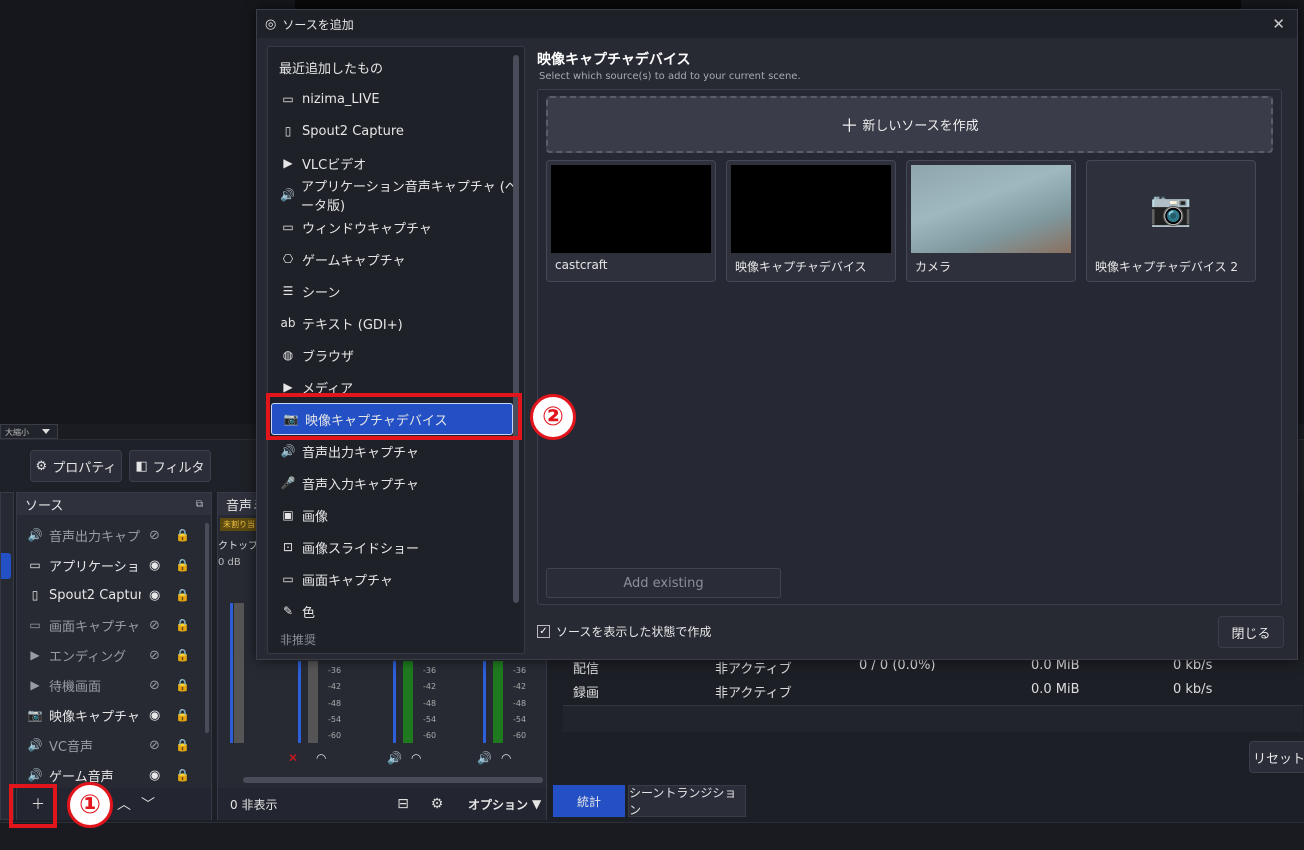 This screenshot has width=1304, height=850. Describe the element at coordinates (396, 259) in the screenshot. I see `source-type-item: ⎔ ゲームキャプチャ` at that location.